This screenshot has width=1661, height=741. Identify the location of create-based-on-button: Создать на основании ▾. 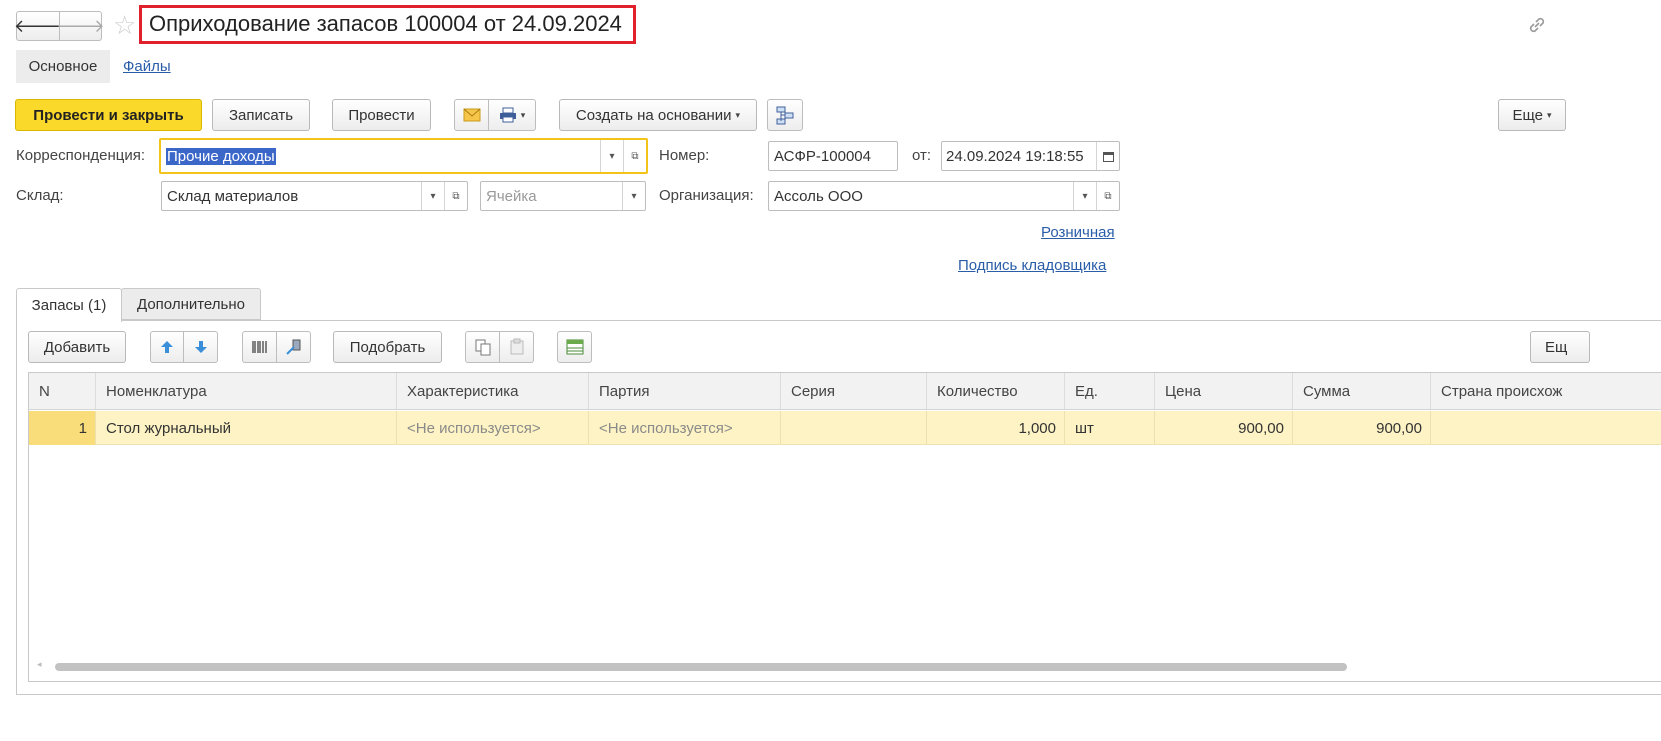
(658, 115).